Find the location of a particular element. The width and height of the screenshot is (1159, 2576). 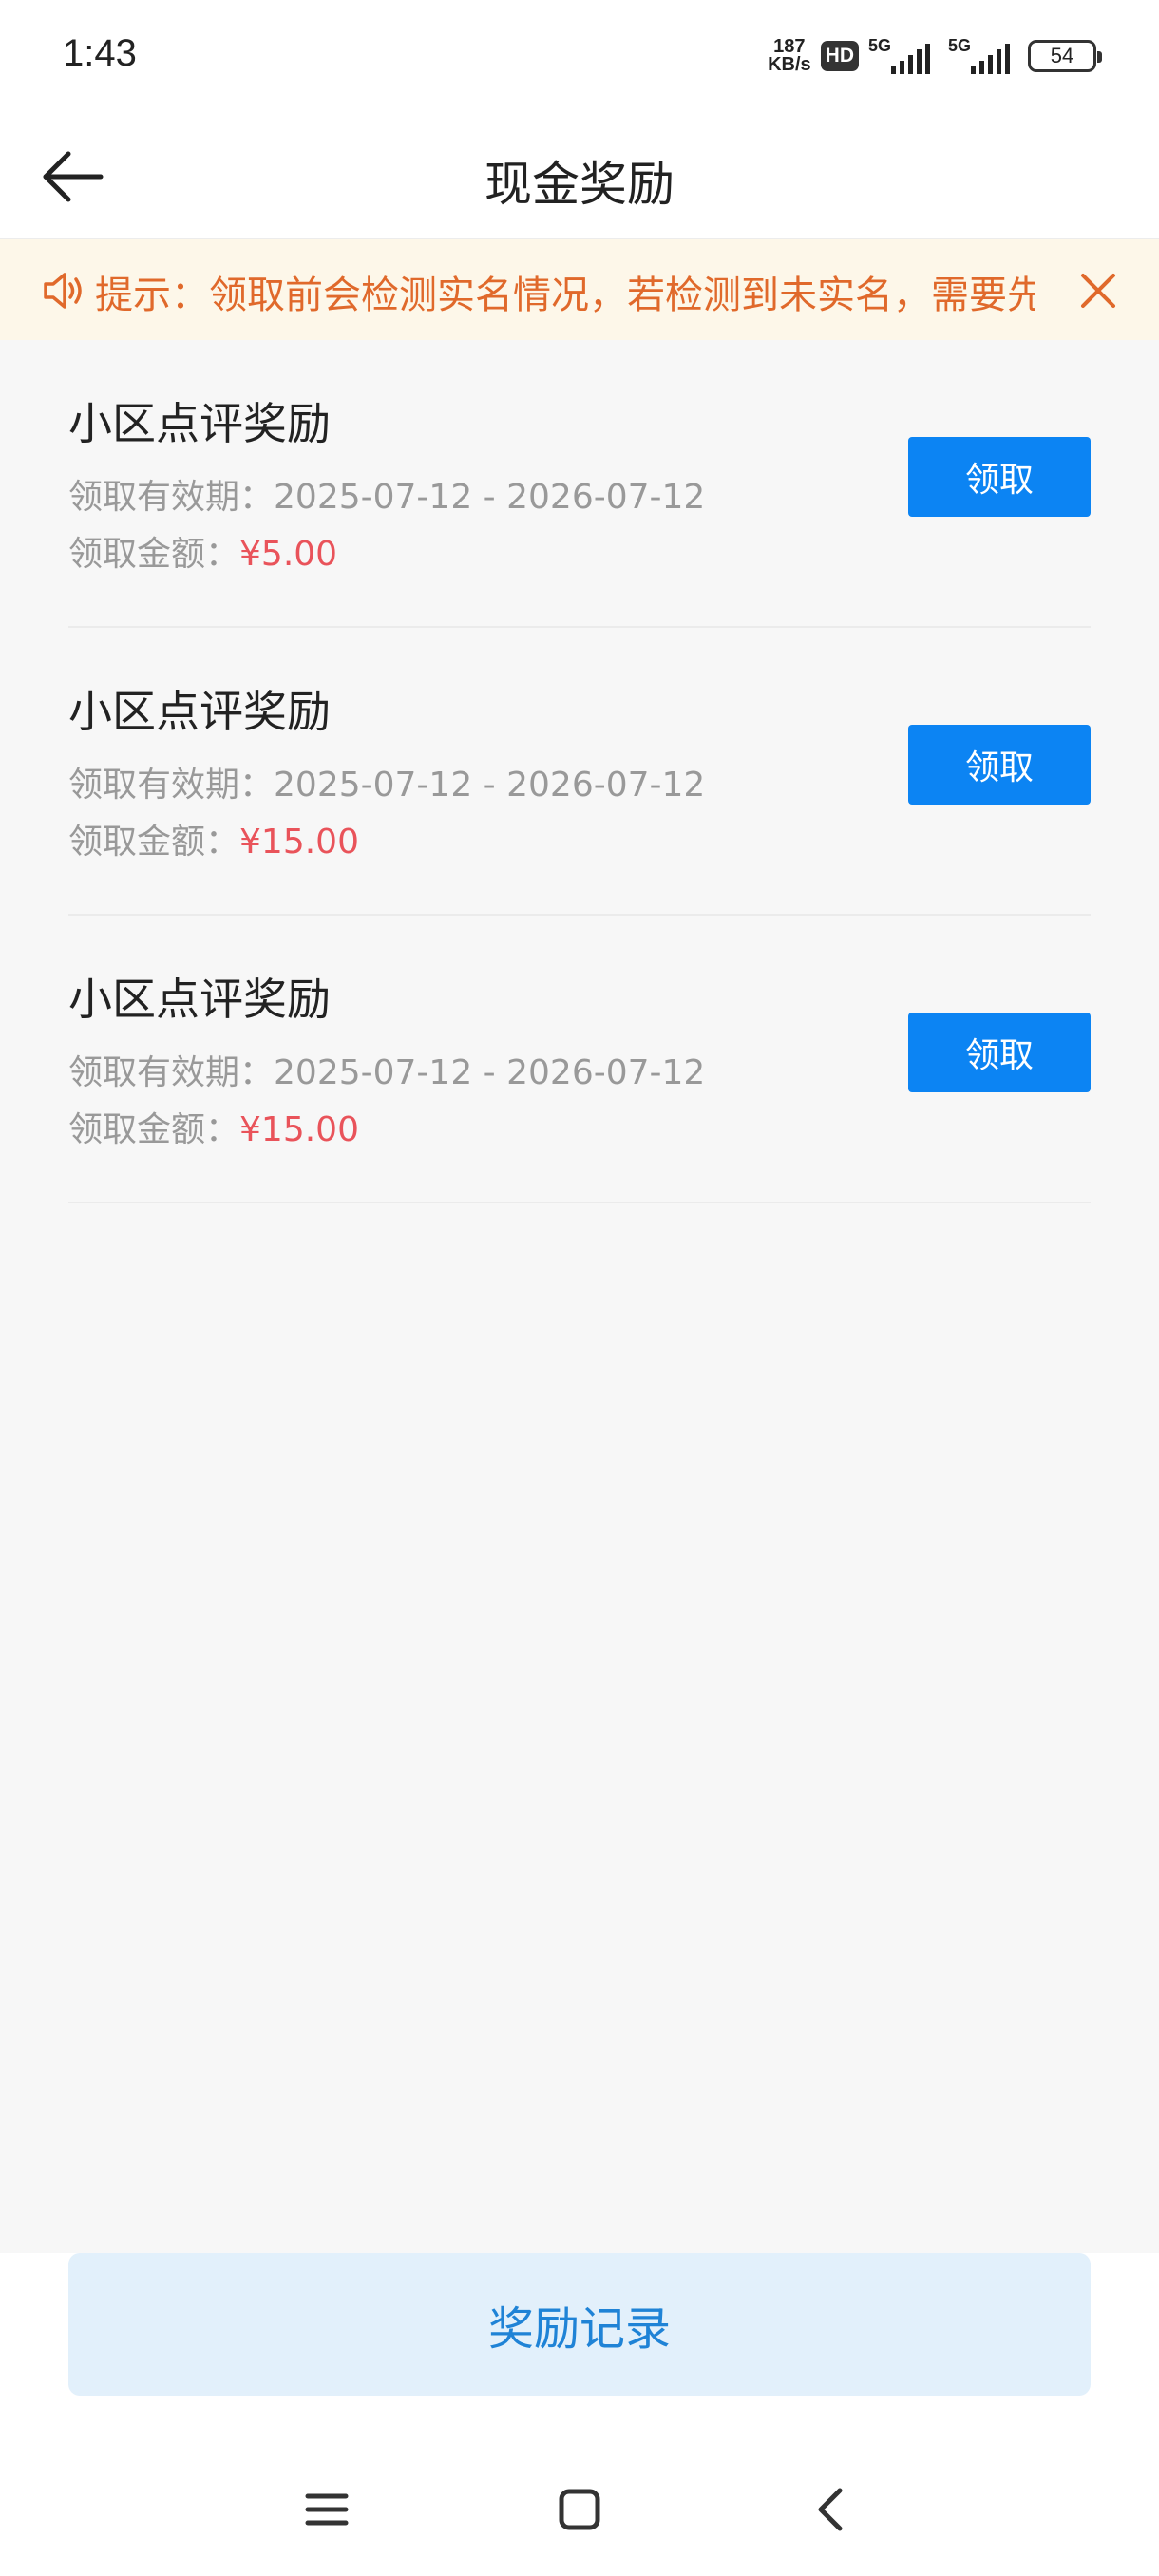

system-nav-bar is located at coordinates (579, 2510).